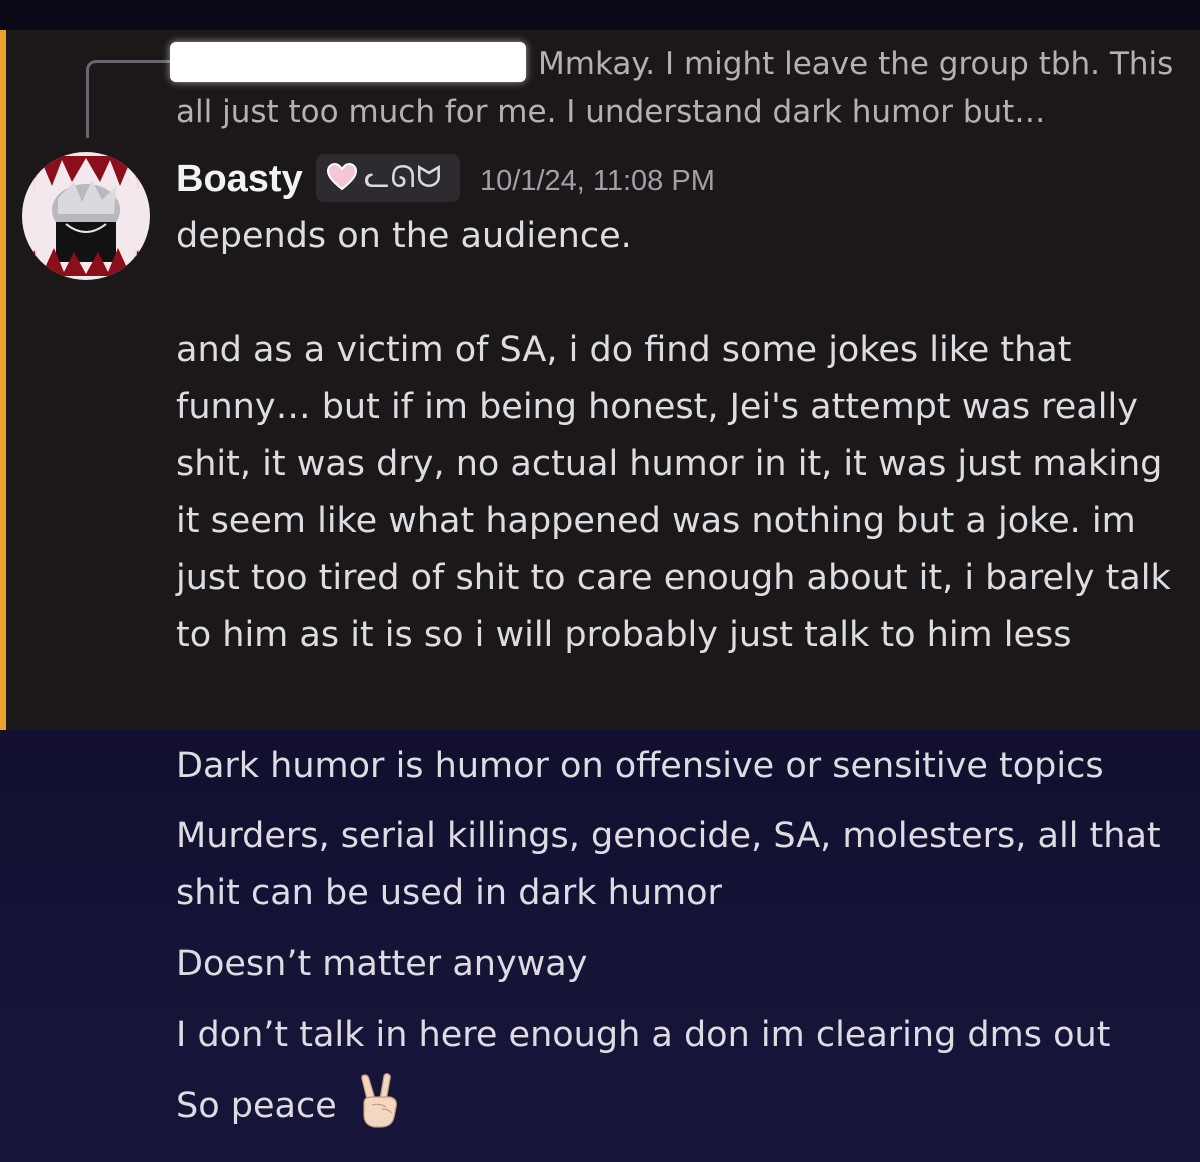 Image resolution: width=1200 pixels, height=1162 pixels. What do you see at coordinates (256, 1106) in the screenshot?
I see `followup-message-text: So peace` at bounding box center [256, 1106].